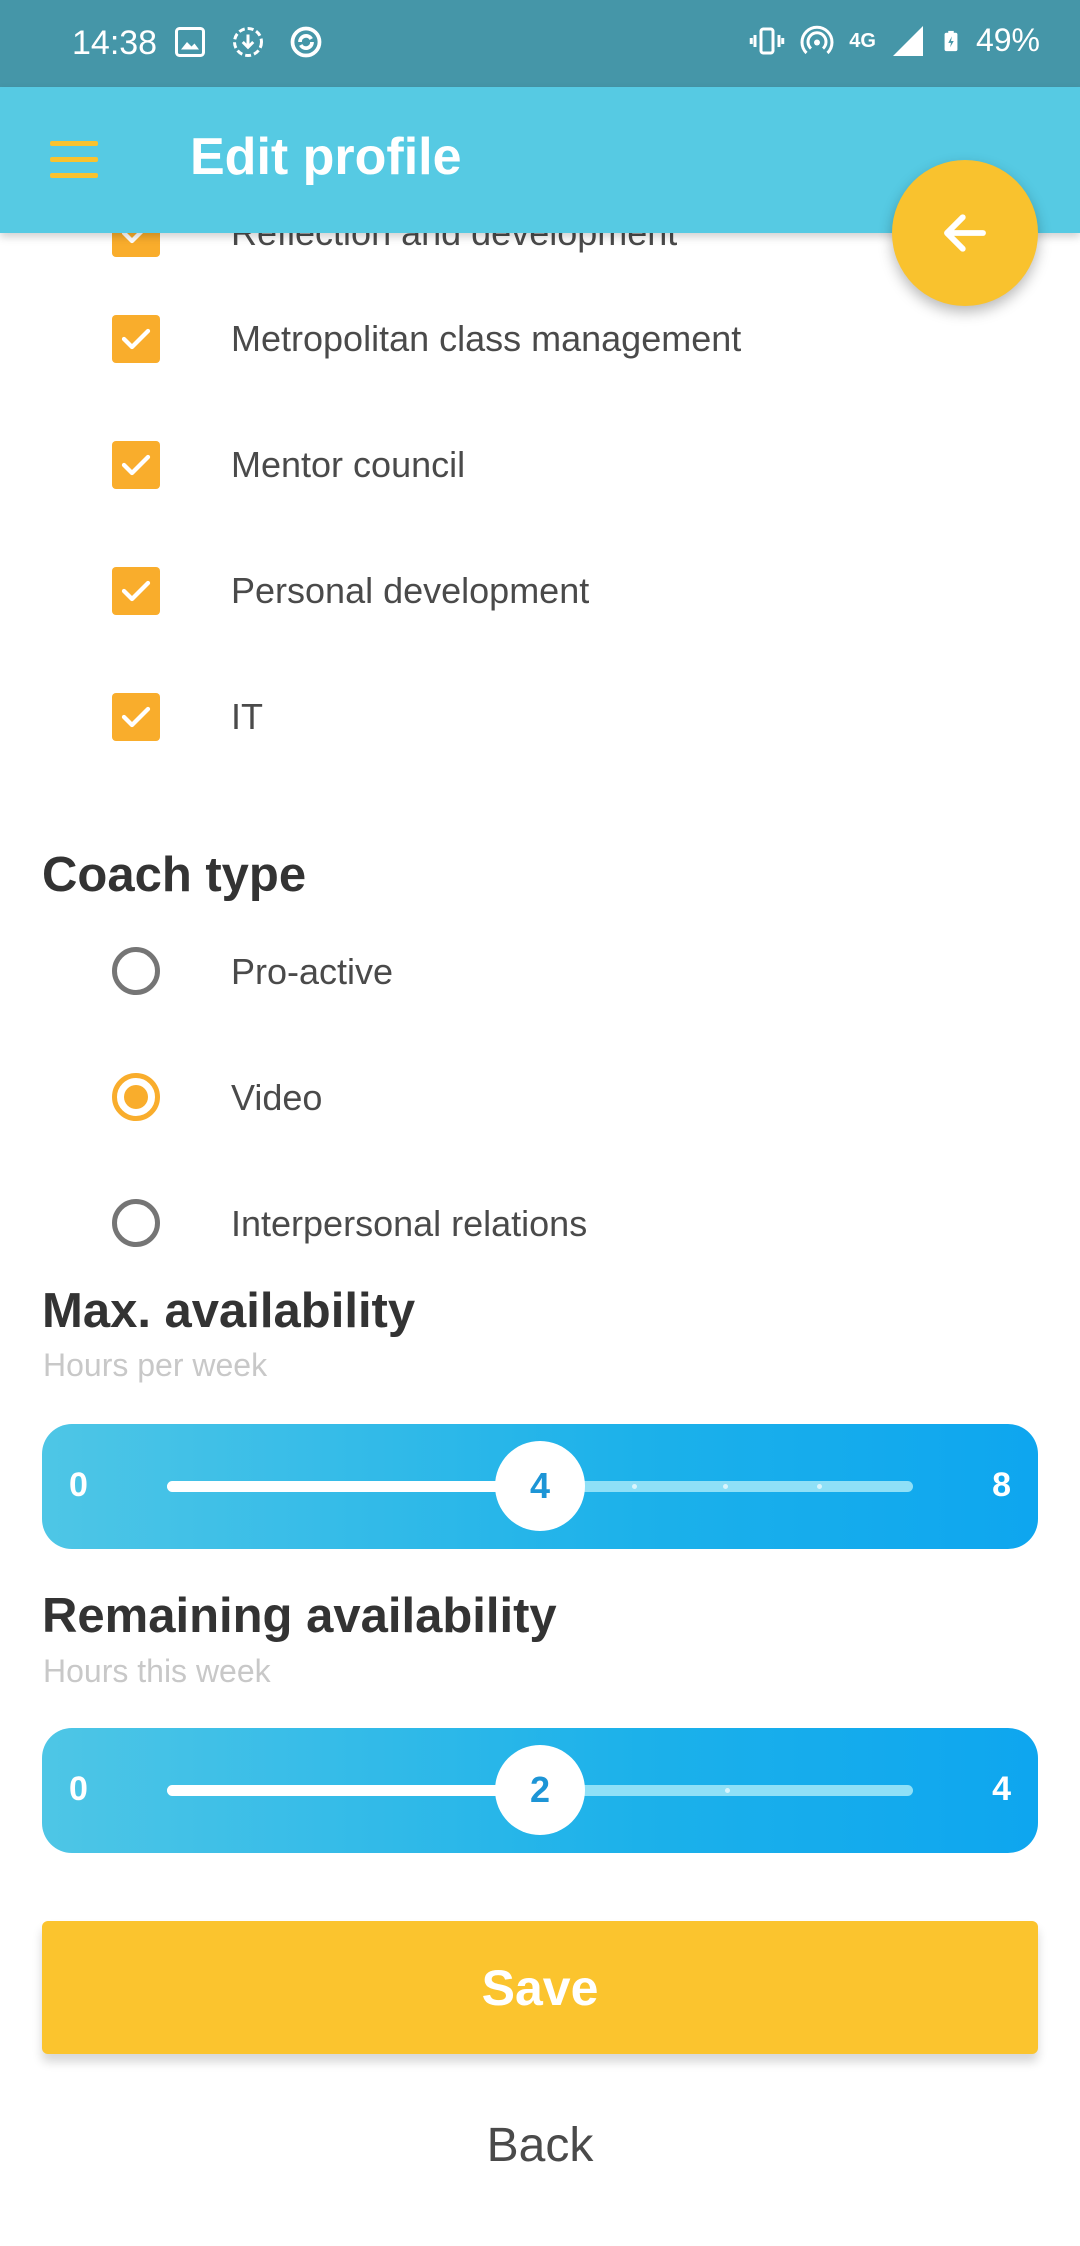  What do you see at coordinates (540, 2145) in the screenshot?
I see `back-button: Back` at bounding box center [540, 2145].